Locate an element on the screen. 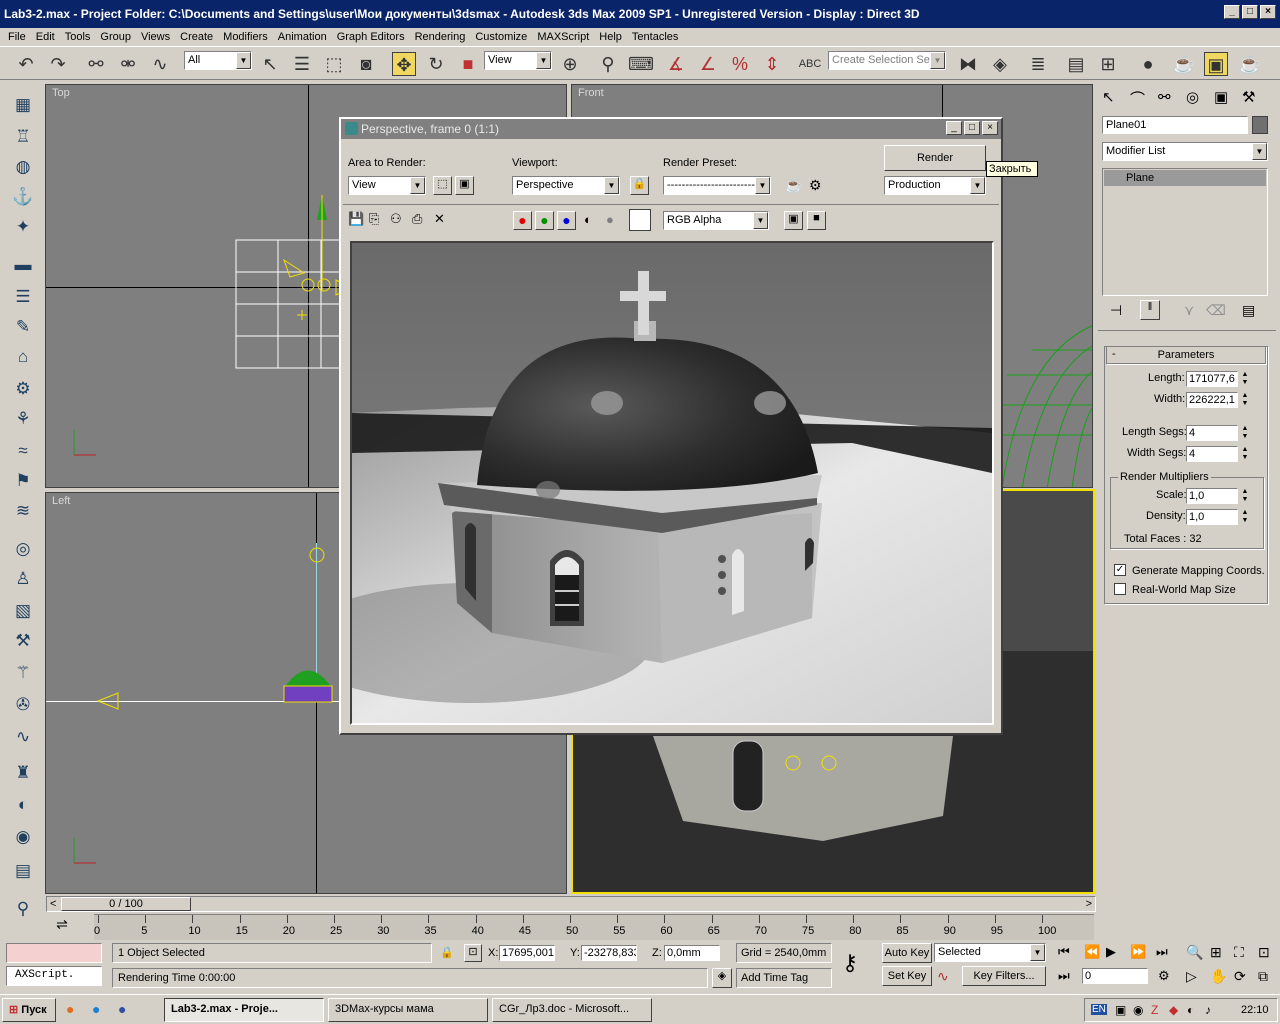 The width and height of the screenshot is (1280, 1024). zoom-all-icon: ⊞ is located at coordinates (1216, 952).